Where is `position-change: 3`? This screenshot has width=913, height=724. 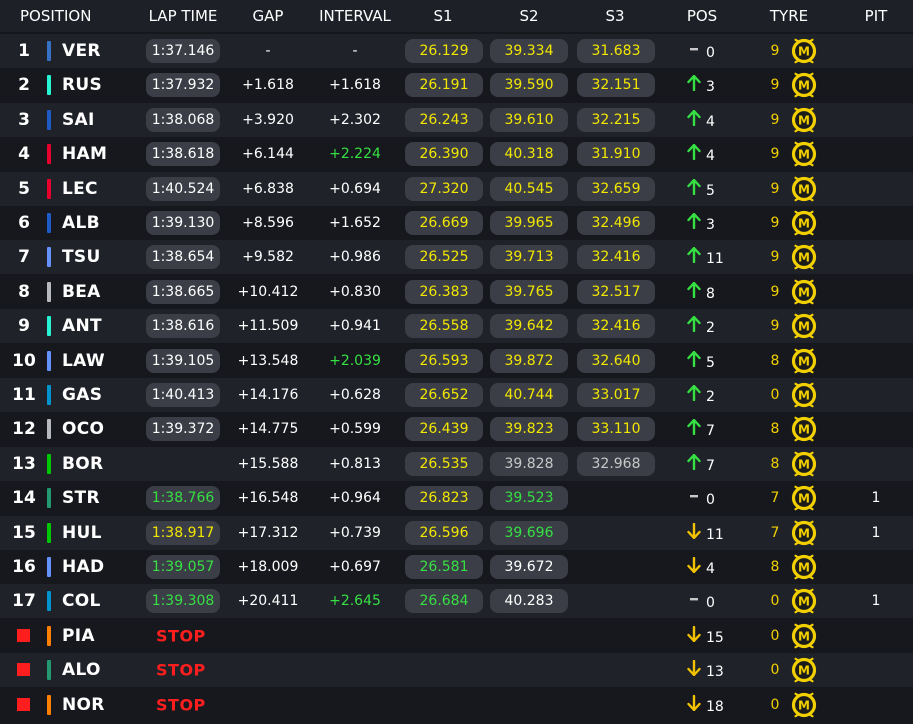 position-change: 3 is located at coordinates (711, 85).